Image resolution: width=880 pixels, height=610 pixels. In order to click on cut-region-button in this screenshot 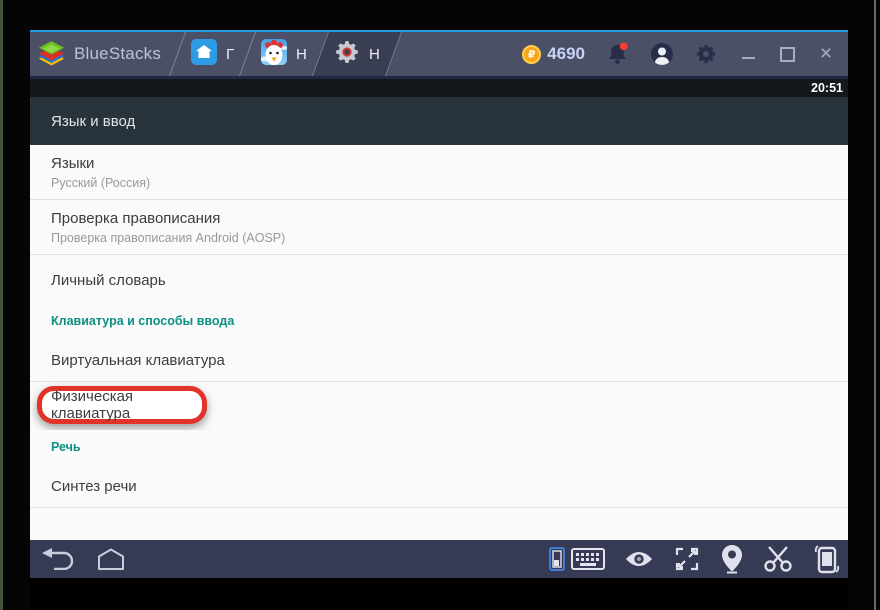, I will do `click(778, 559)`.